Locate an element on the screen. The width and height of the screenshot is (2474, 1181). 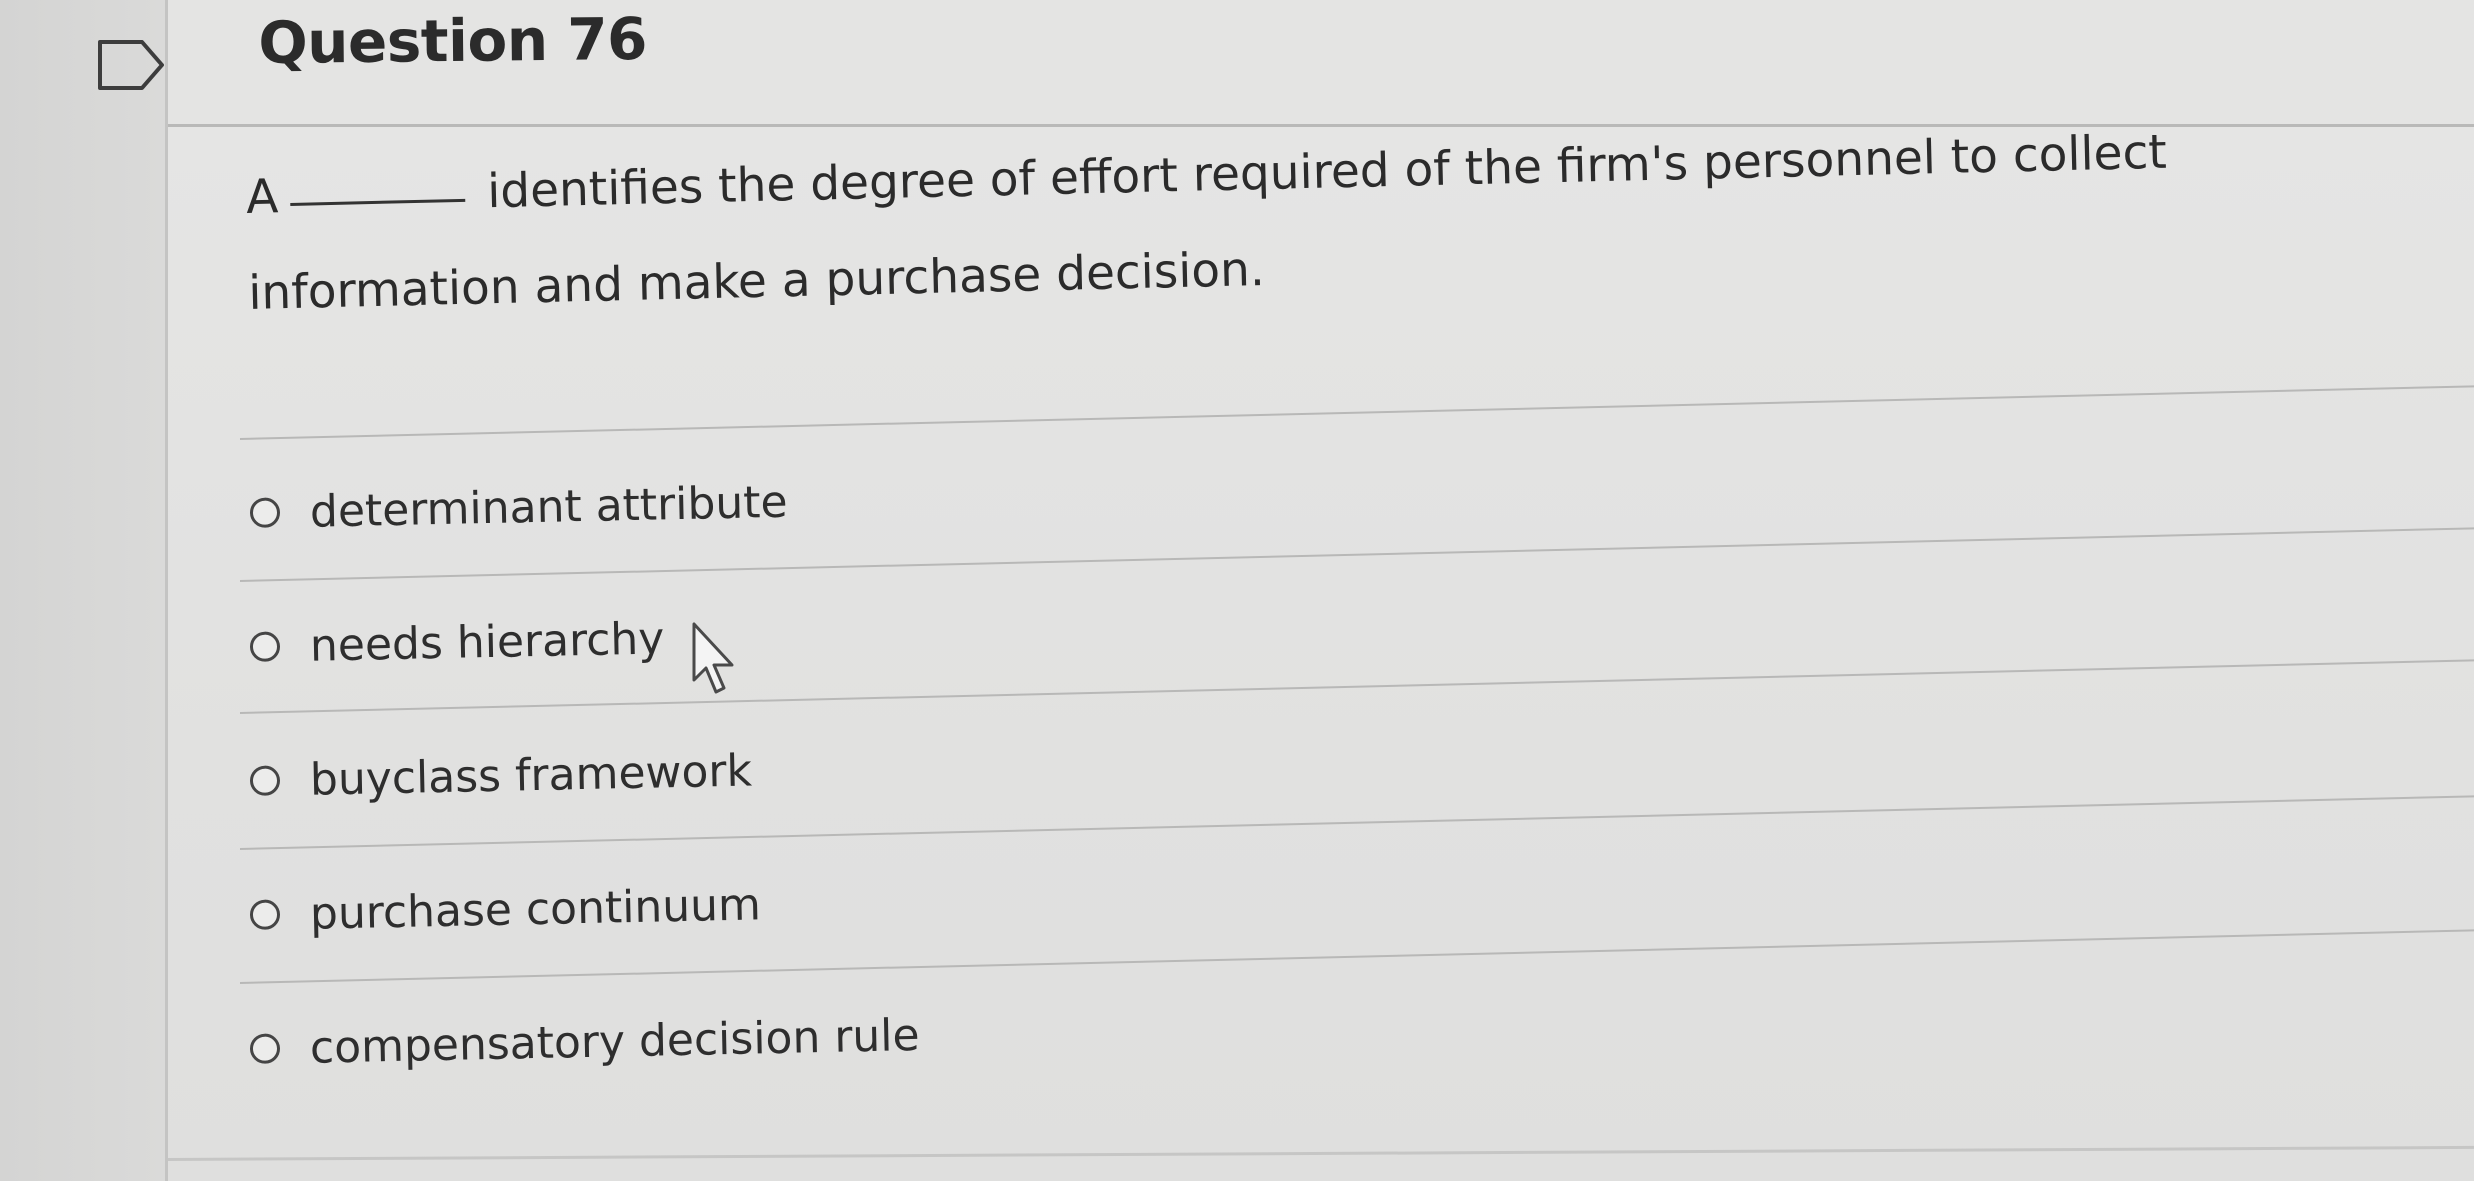
left-gutter is located at coordinates (82, 590).